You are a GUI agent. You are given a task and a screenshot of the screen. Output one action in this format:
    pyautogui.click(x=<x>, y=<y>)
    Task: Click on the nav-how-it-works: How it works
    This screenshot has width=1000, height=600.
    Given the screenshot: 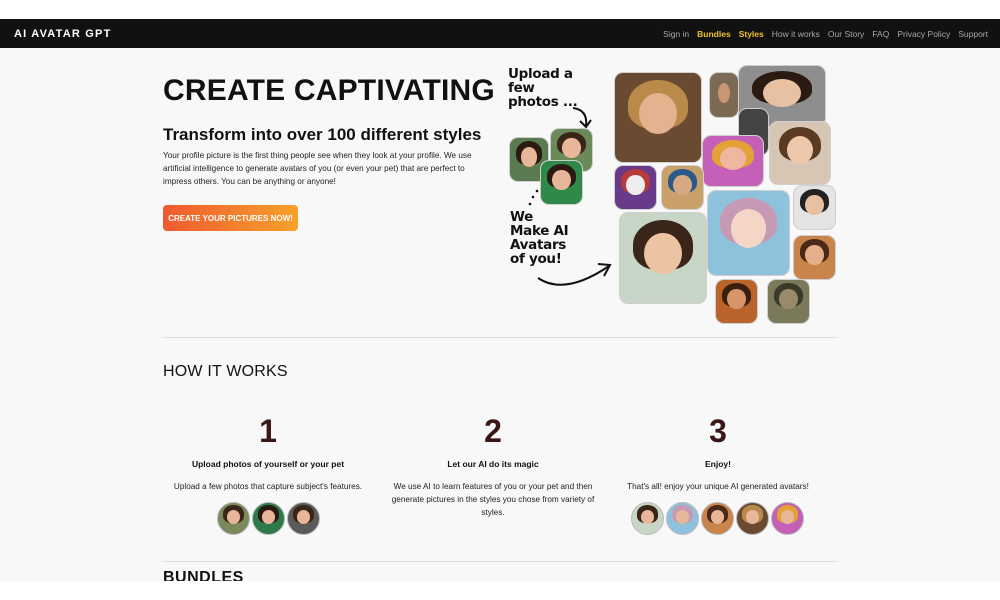 What is the action you would take?
    pyautogui.click(x=796, y=34)
    